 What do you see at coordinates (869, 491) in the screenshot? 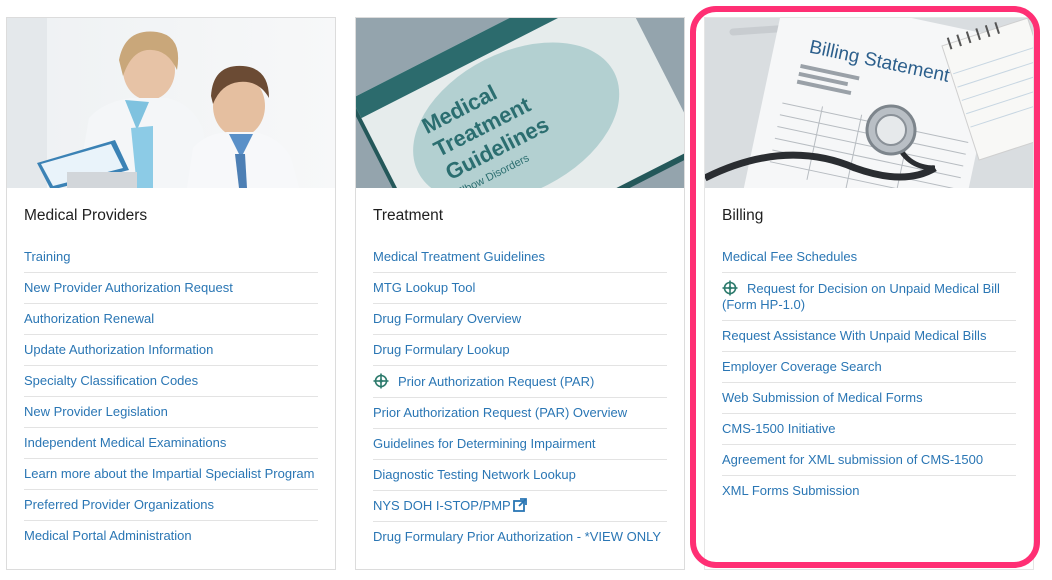
I see `list-item: XML Forms Submission` at bounding box center [869, 491].